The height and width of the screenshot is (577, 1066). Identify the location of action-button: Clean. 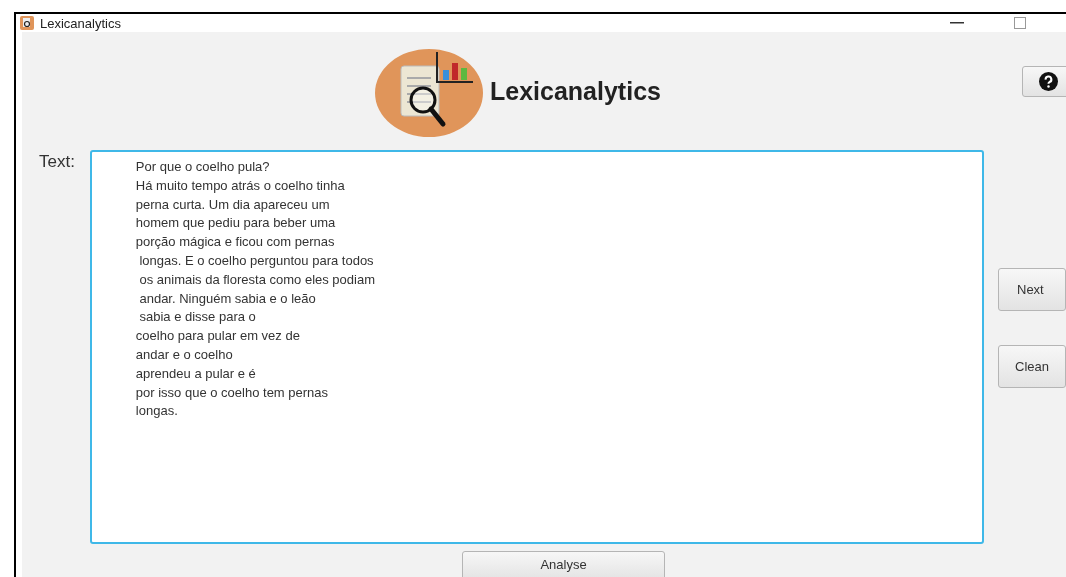
(1032, 366).